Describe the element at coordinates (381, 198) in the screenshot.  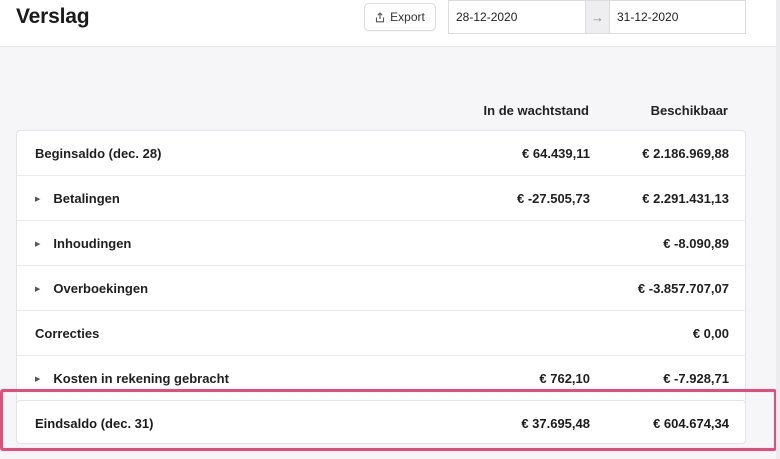
I see `table-row-expandable: ▶ Betalingen € -27.505,73 € 2.291.431,13` at that location.